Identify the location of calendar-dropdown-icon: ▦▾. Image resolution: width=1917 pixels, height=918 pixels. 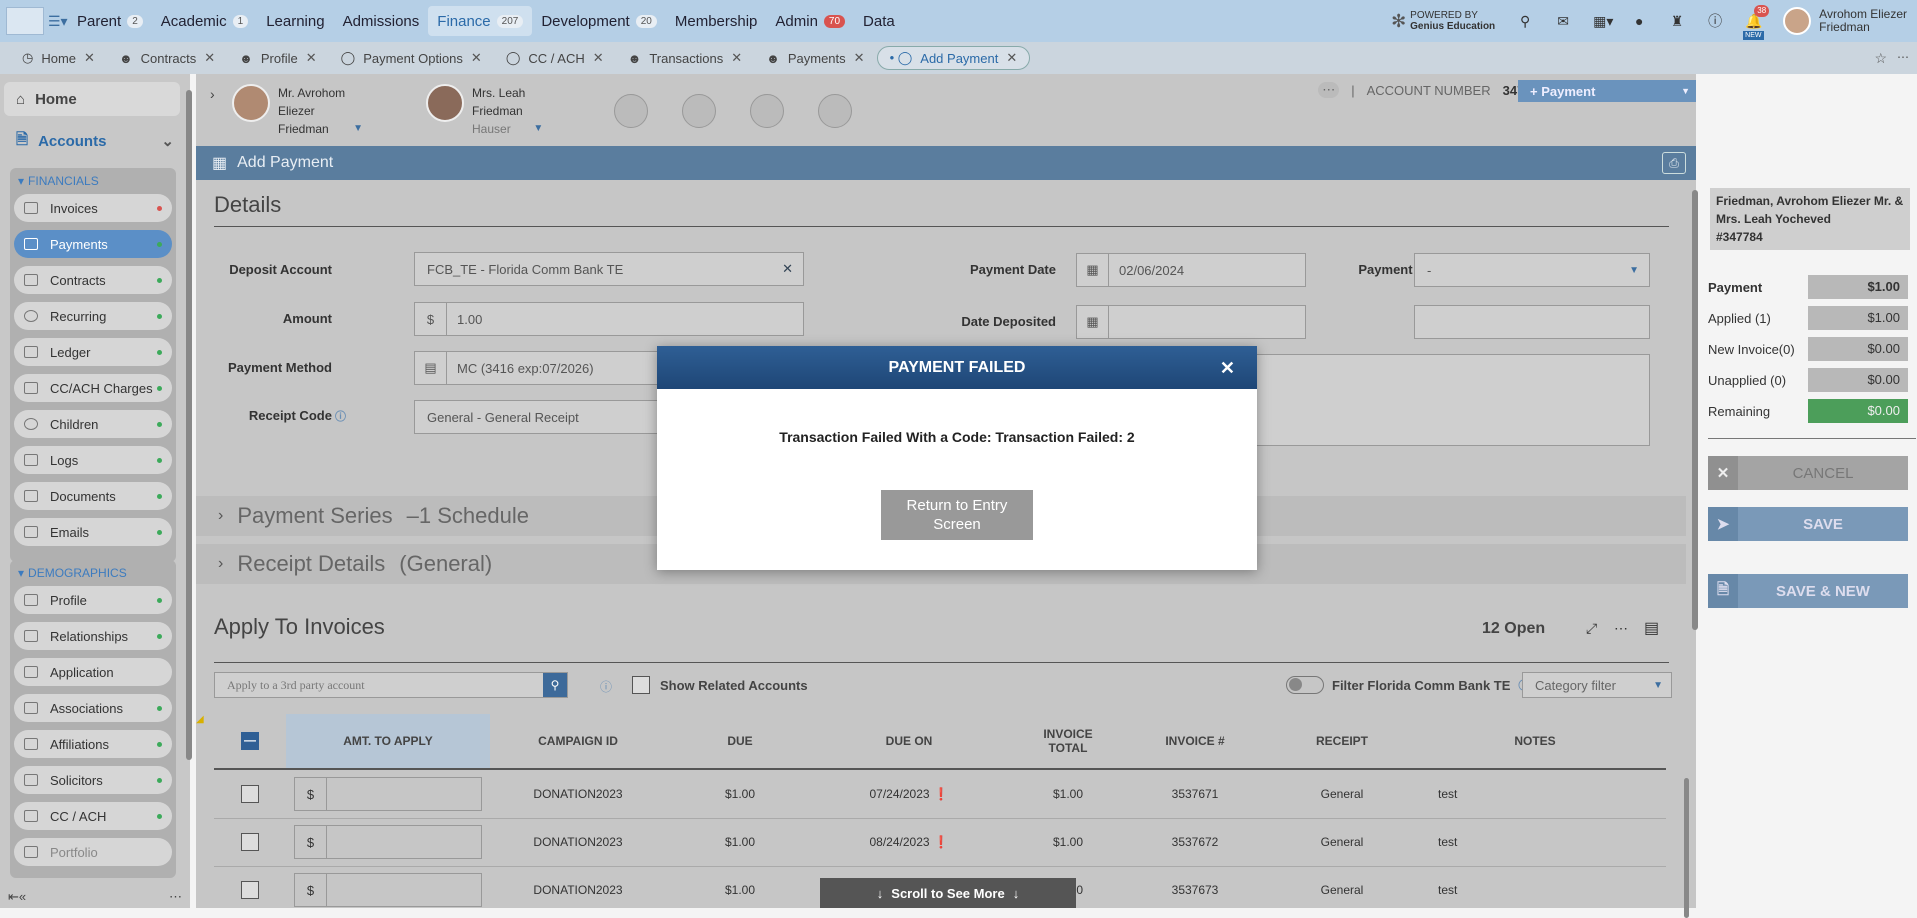
(1603, 21).